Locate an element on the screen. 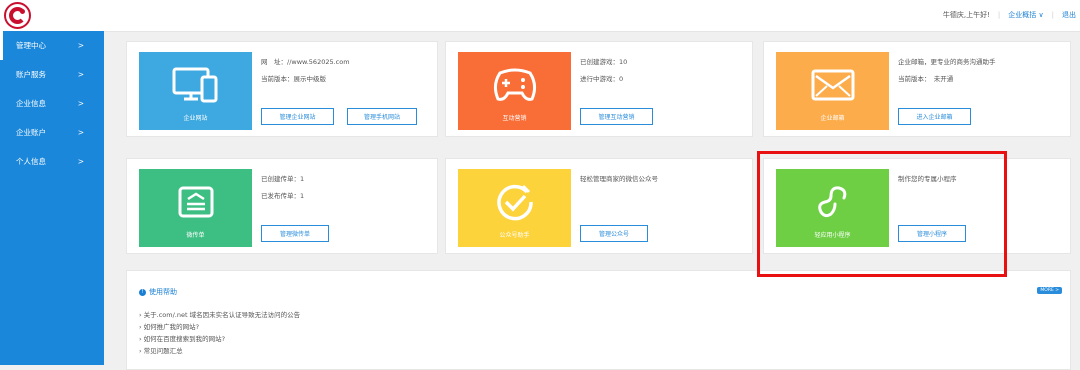  wechat-desc: 轻松管理商家的微信公众号 is located at coordinates (619, 179).